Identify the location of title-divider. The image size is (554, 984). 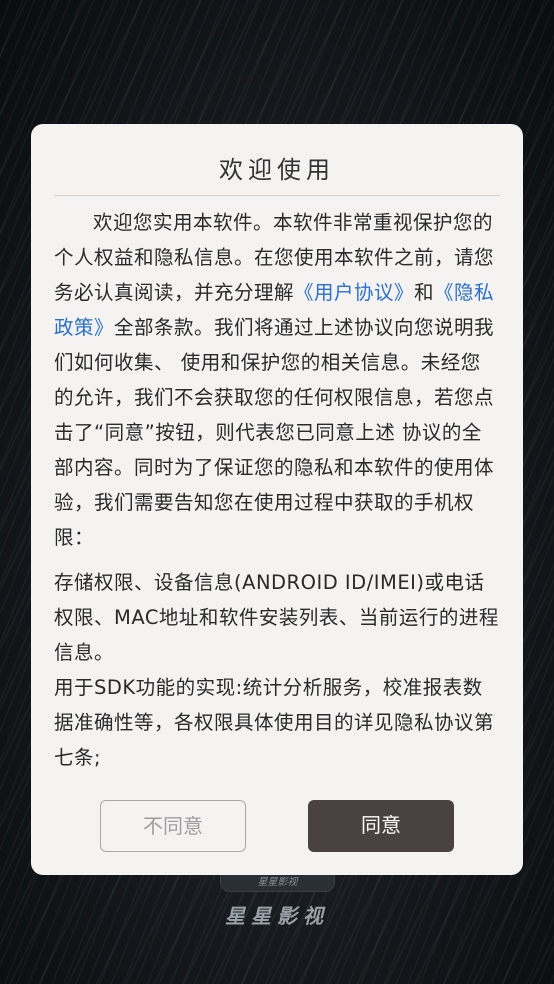
(277, 195).